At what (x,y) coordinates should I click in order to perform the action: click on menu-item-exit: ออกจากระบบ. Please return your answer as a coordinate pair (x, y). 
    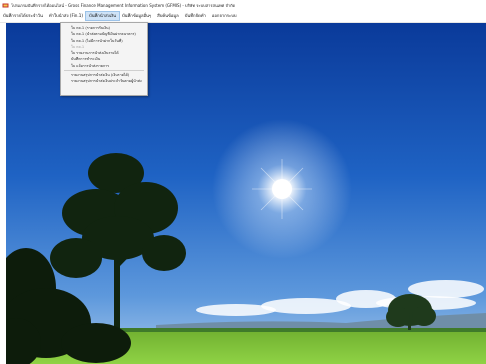
    Looking at the image, I should click on (224, 16).